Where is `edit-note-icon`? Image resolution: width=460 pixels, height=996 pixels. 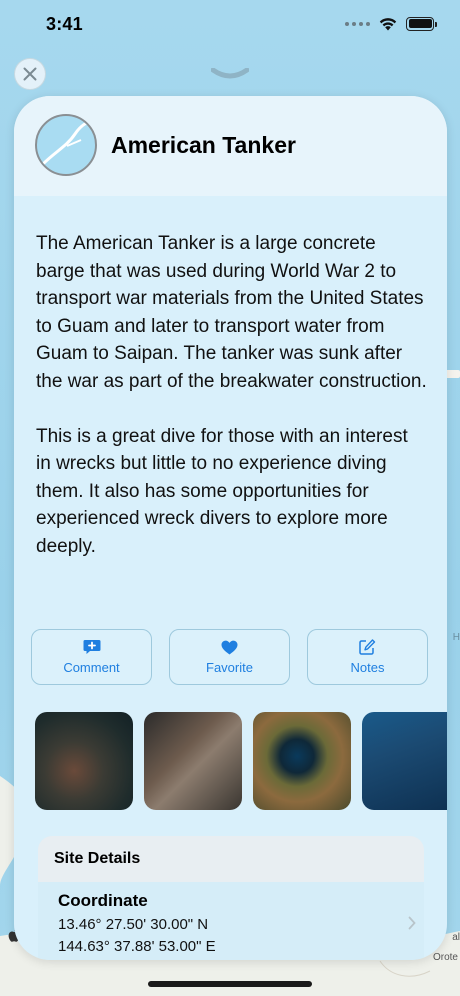 edit-note-icon is located at coordinates (367, 647).